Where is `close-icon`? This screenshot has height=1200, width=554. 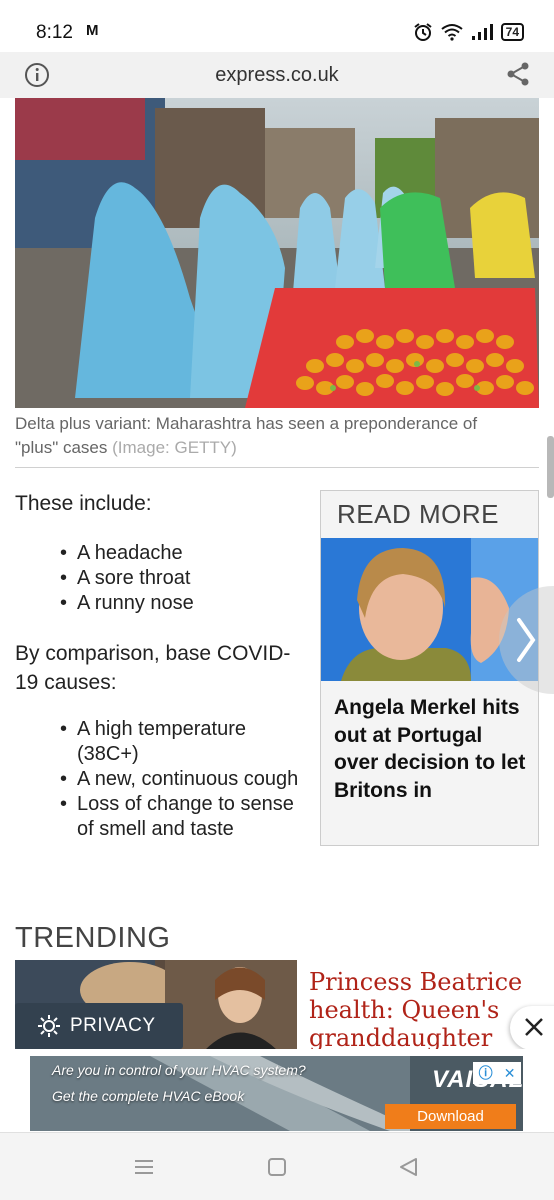
close-icon is located at coordinates (534, 1027).